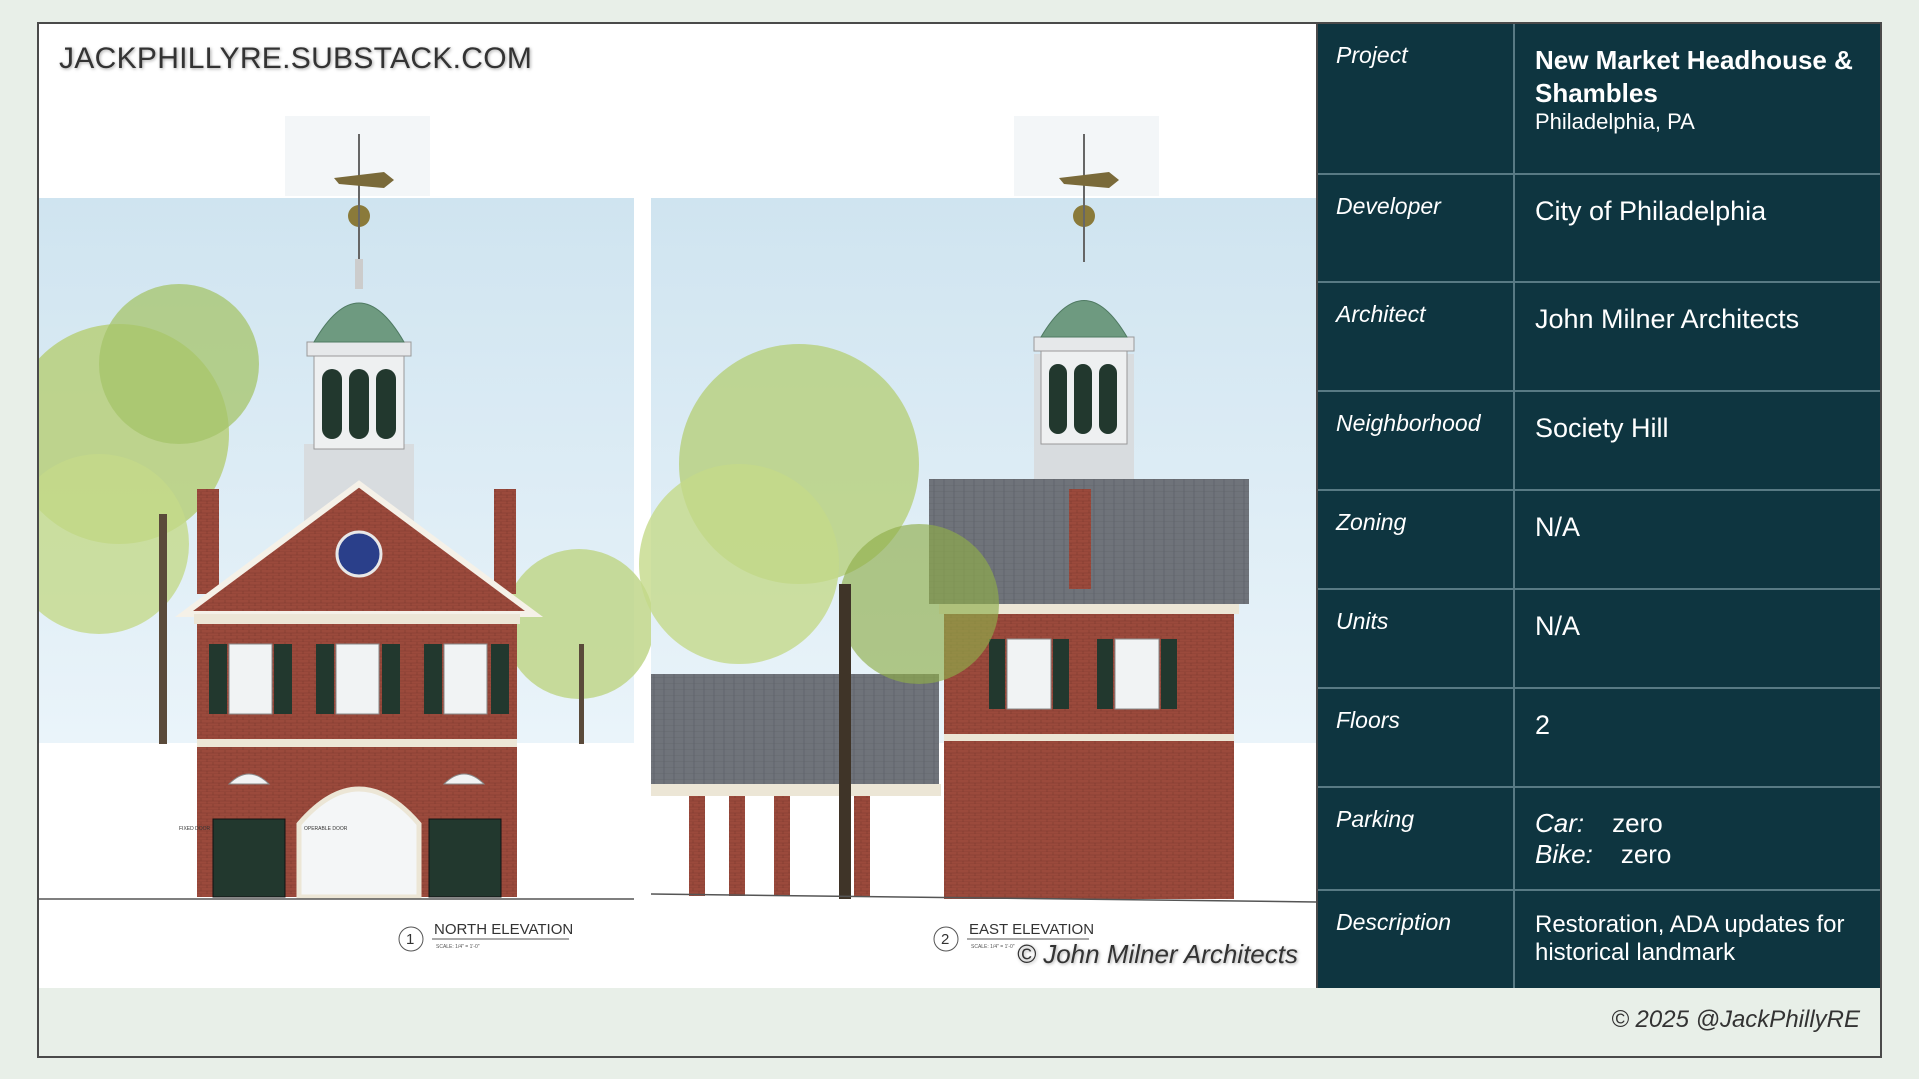 This screenshot has height=1079, width=1919. What do you see at coordinates (1651, 211) in the screenshot?
I see `developer-value: City of Philadelphia` at bounding box center [1651, 211].